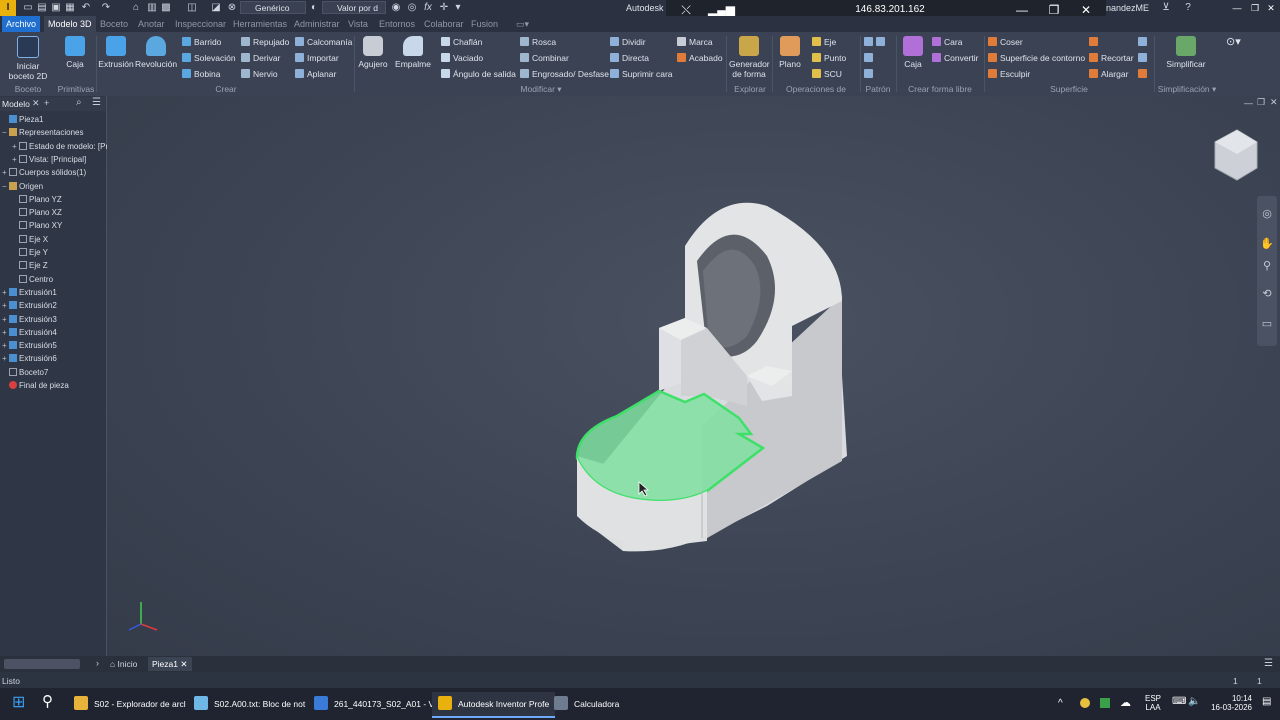  Describe the element at coordinates (232, 8) in the screenshot. I see `clear-icon: ⊗` at that location.